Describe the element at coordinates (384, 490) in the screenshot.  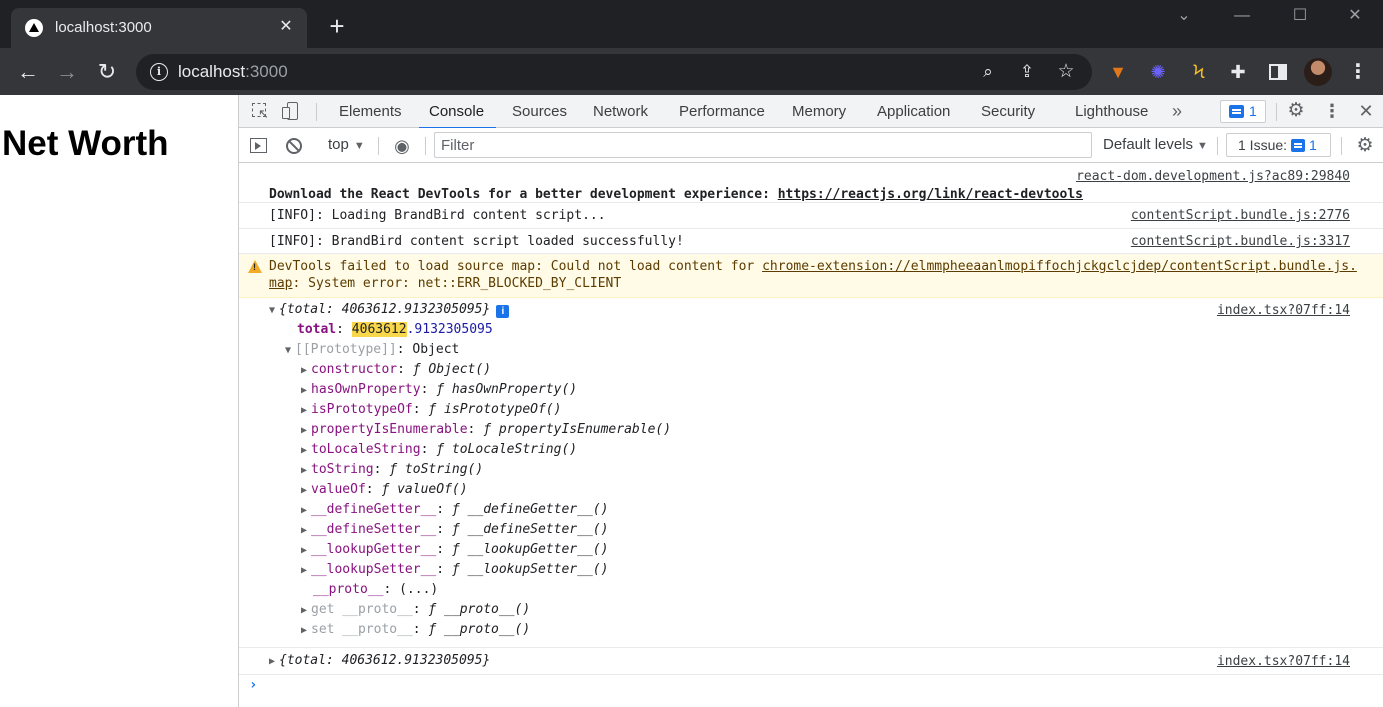
I see `prototype-member: ▶ valueOf: ƒ valueOf()` at that location.